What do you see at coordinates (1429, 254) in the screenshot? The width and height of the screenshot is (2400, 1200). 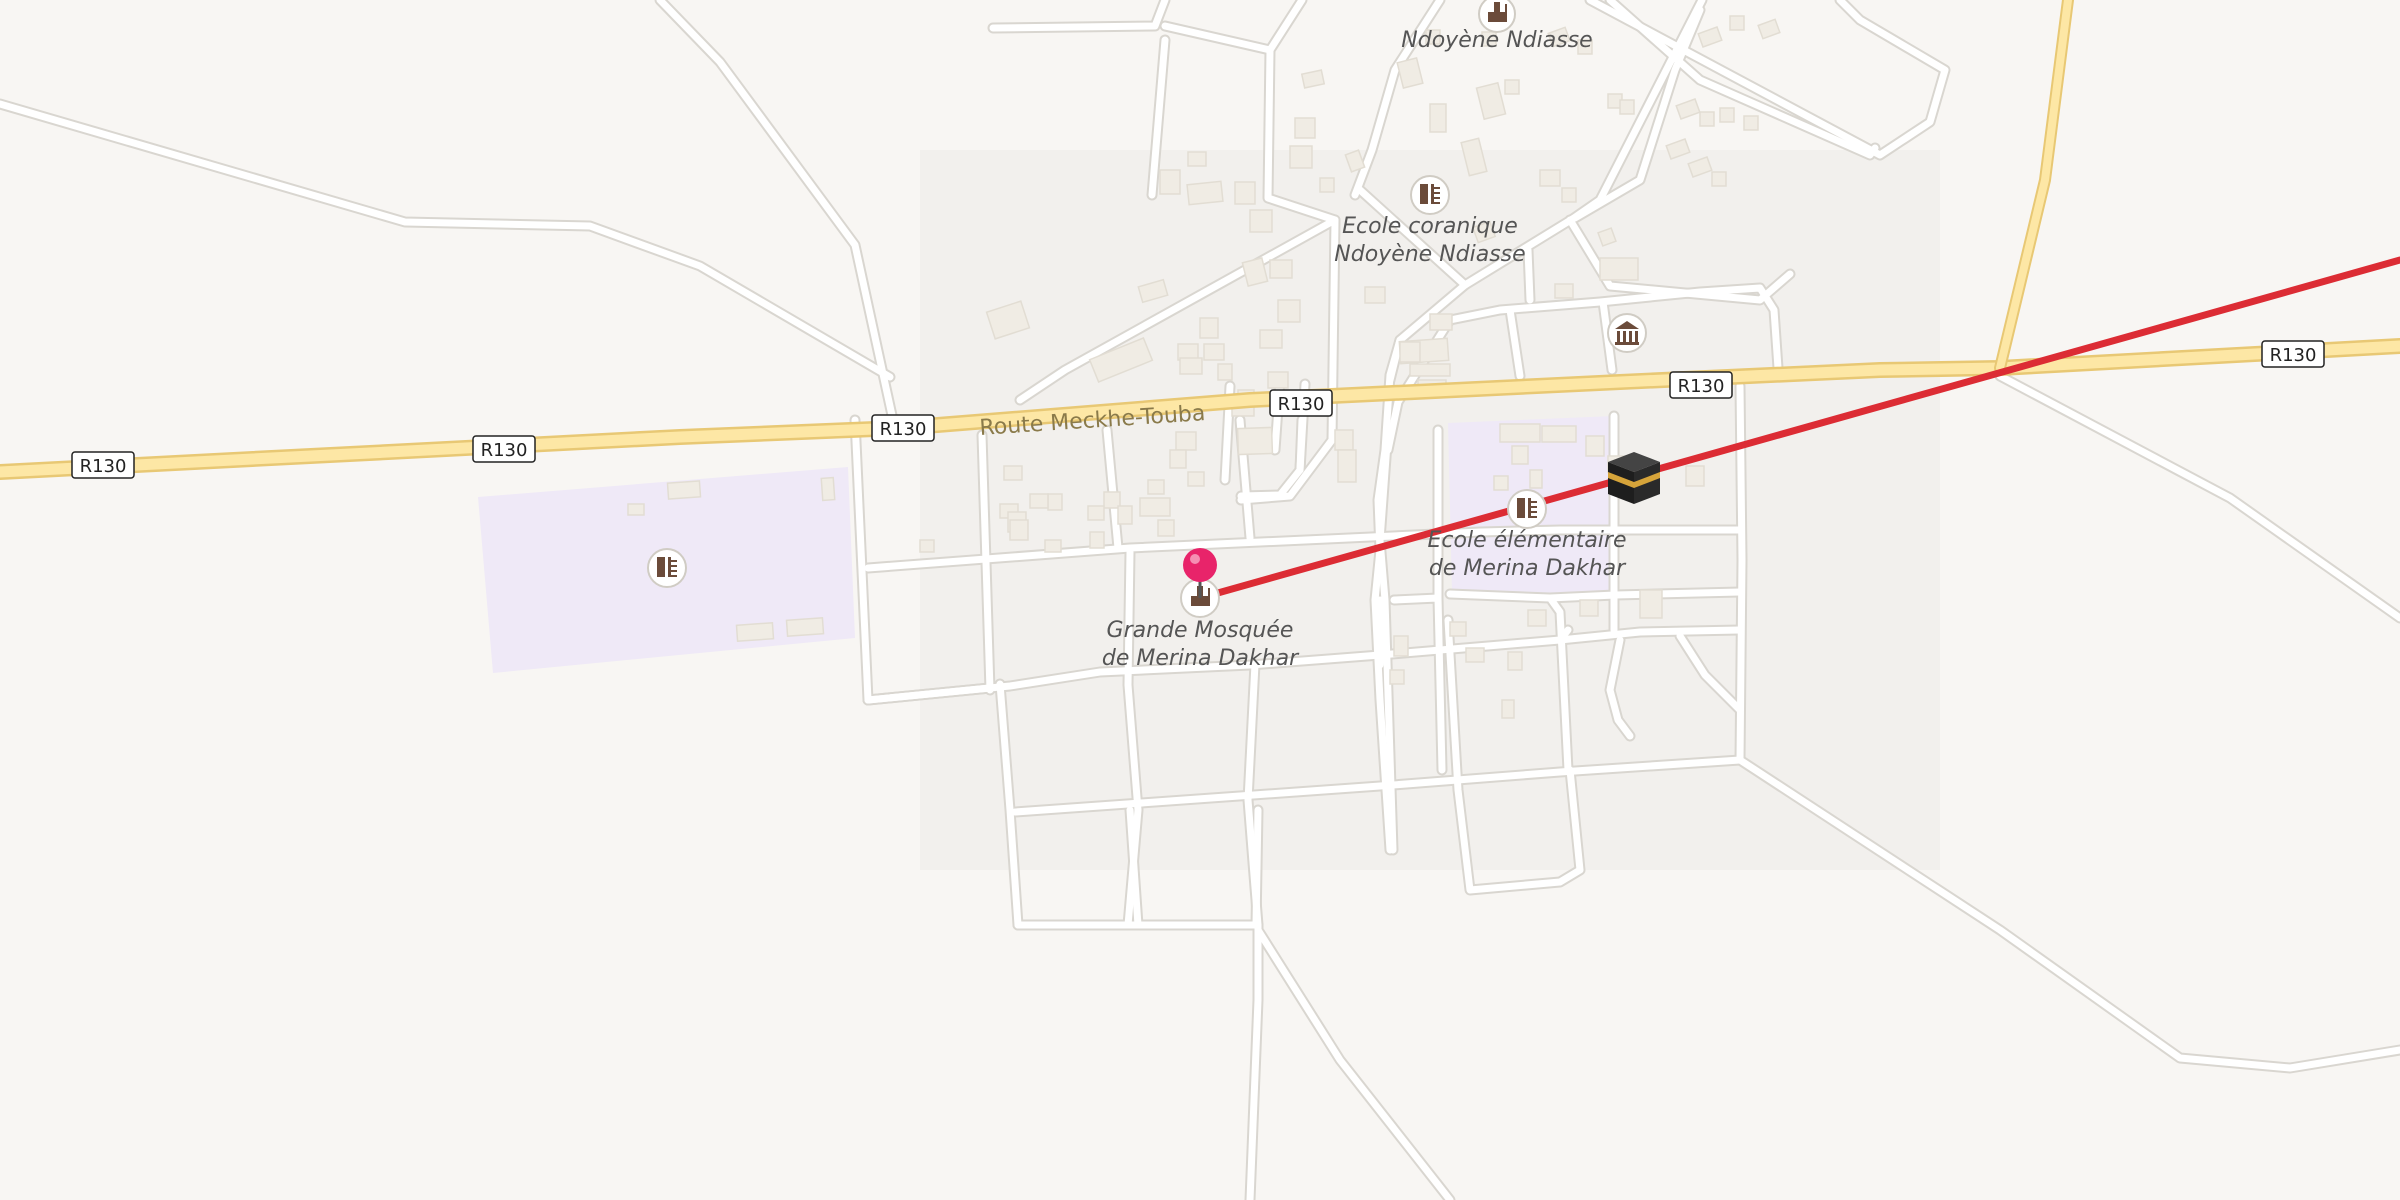 I see `quranic-school-label-line2: Ndoyène Ndiasse` at bounding box center [1429, 254].